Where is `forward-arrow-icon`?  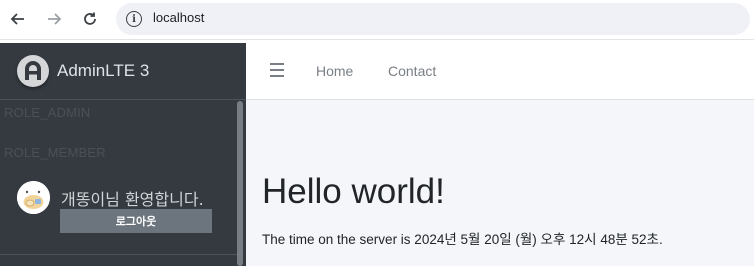 forward-arrow-icon is located at coordinates (54, 19).